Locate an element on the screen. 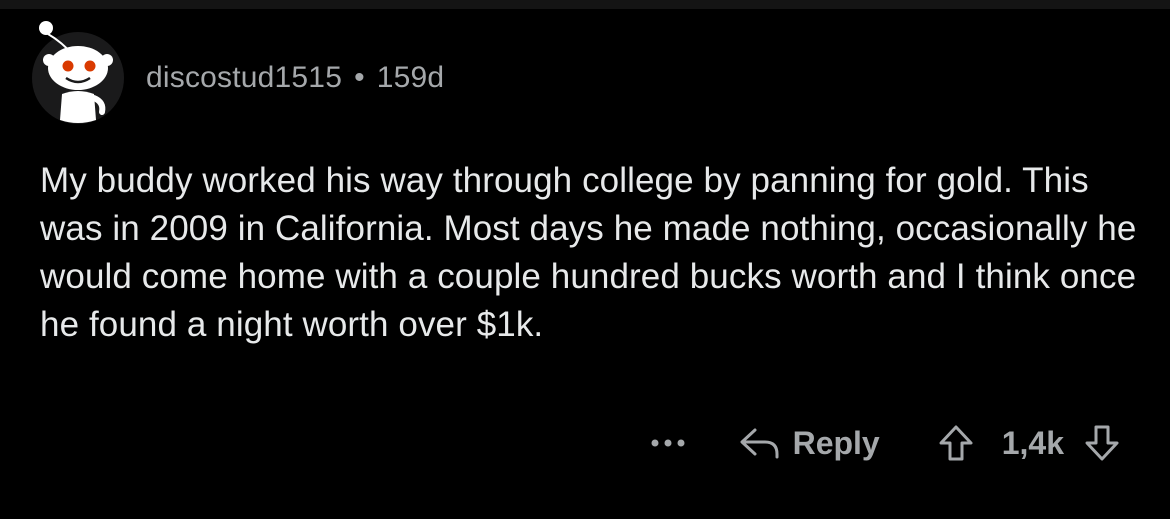 The image size is (1170, 519). snoo-avatar-icon is located at coordinates (76, 72).